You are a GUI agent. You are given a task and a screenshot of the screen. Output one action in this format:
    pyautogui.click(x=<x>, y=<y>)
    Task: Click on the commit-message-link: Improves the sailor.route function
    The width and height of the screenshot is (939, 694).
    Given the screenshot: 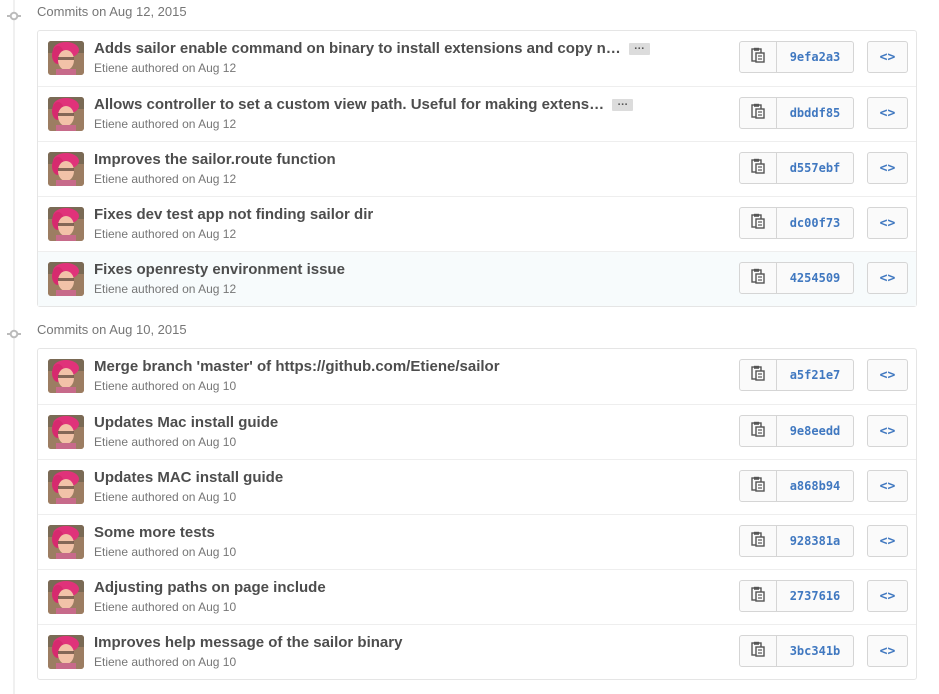 What is the action you would take?
    pyautogui.click(x=215, y=159)
    